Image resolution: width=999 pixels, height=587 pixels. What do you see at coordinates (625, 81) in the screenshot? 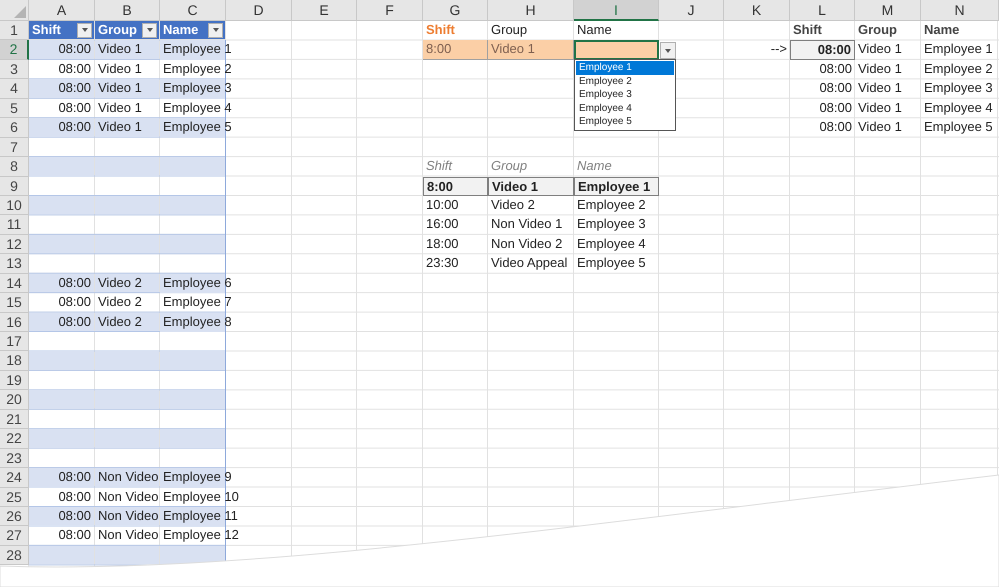
I see `dropdown-option: Employee 2` at bounding box center [625, 81].